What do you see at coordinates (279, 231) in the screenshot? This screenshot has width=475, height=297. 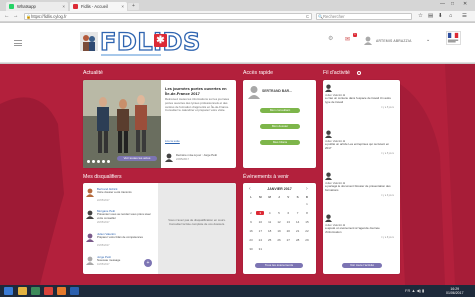 I see `calendar-day: 19` at bounding box center [279, 231].